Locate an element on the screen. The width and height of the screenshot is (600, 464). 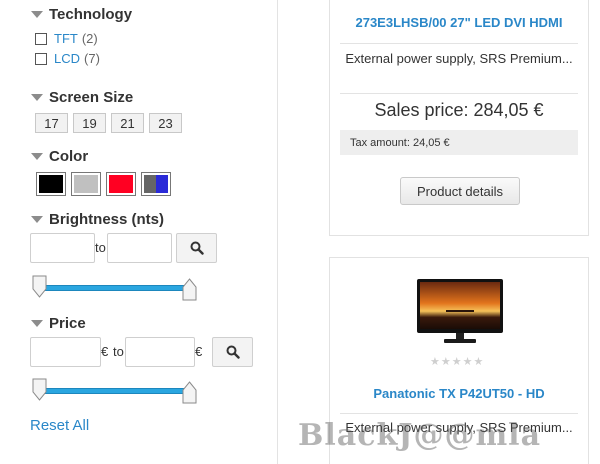
price-title: Price is located at coordinates (67, 323).